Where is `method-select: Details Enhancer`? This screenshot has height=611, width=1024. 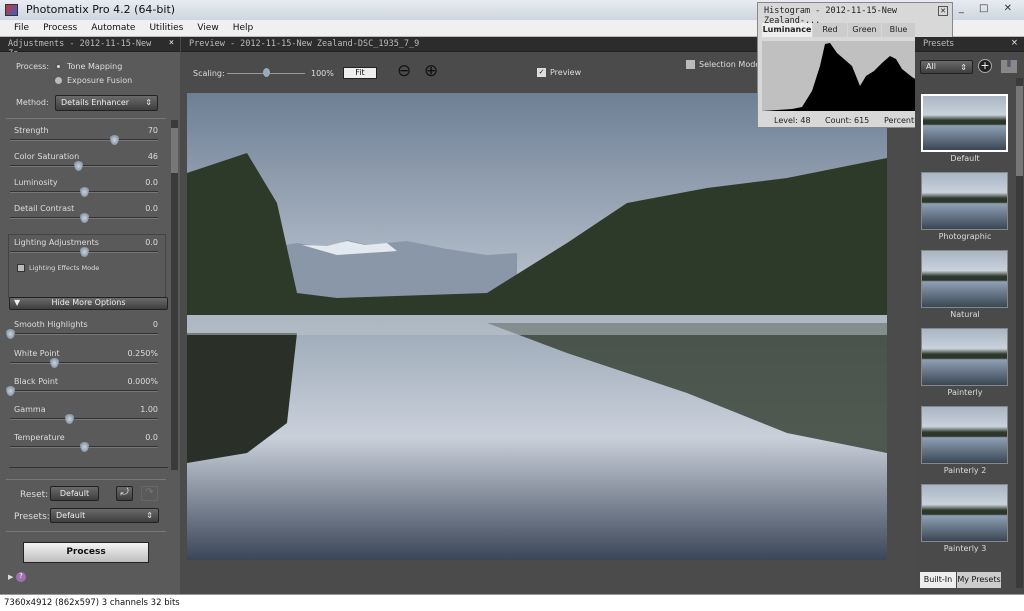 method-select: Details Enhancer is located at coordinates (106, 103).